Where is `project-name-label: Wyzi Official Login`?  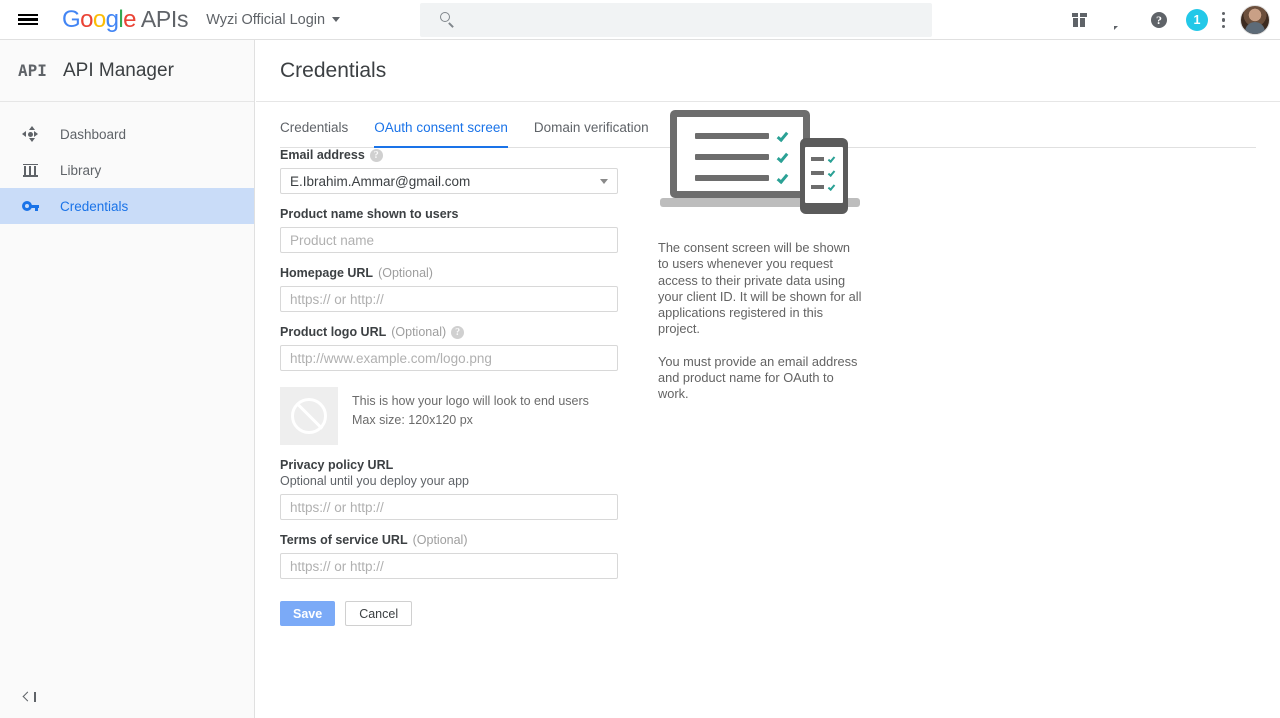
project-name-label: Wyzi Official Login is located at coordinates (266, 19).